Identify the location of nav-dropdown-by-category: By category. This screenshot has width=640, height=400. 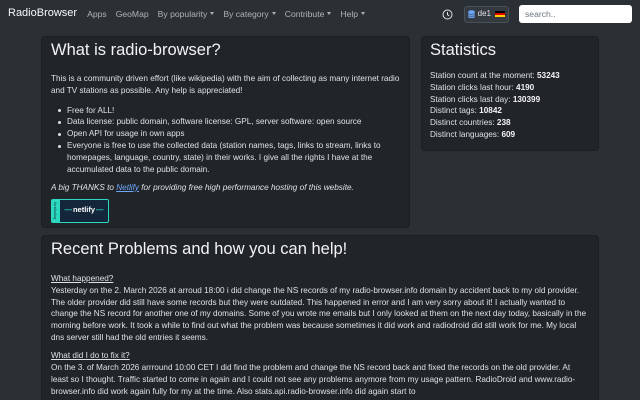
(249, 14).